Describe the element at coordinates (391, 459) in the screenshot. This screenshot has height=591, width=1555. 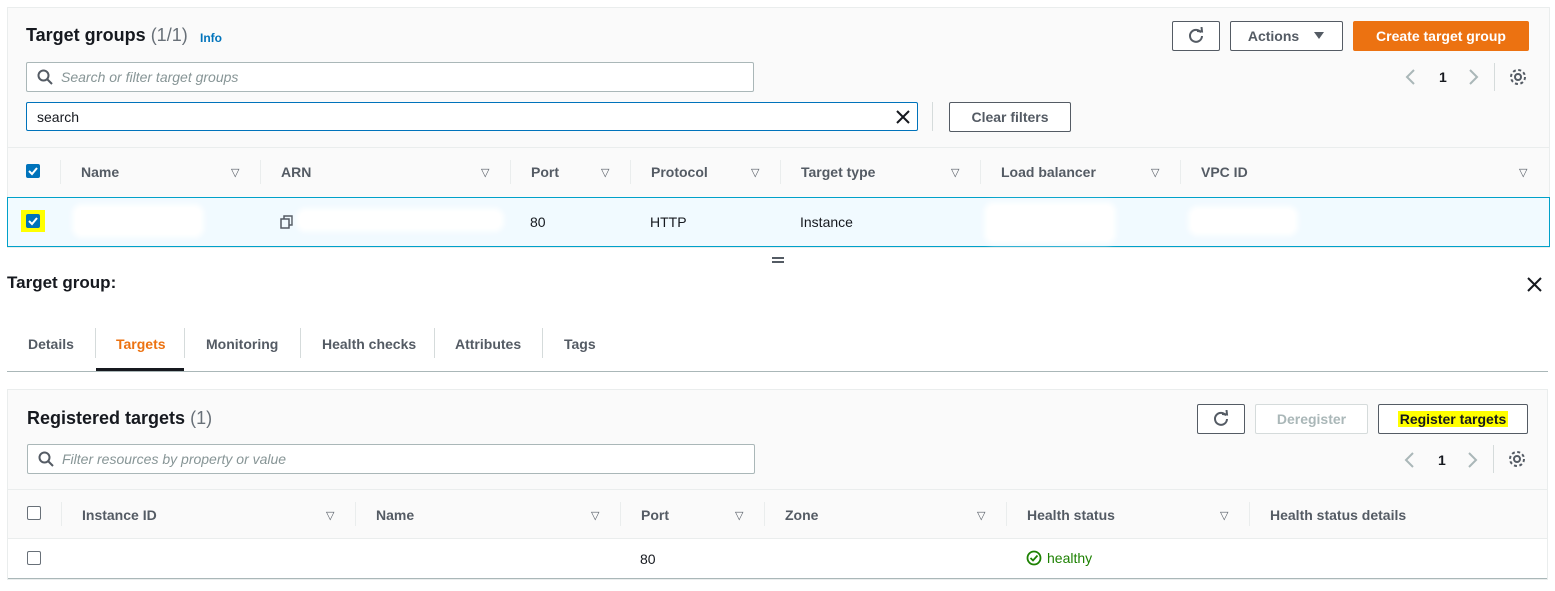
I see `targets-filter-input: Filter resources by property or value` at that location.